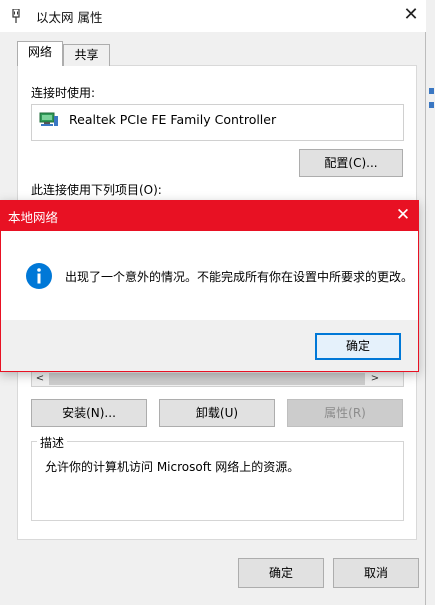 The image size is (435, 605). What do you see at coordinates (52, 442) in the screenshot?
I see `description-title: 描述` at bounding box center [52, 442].